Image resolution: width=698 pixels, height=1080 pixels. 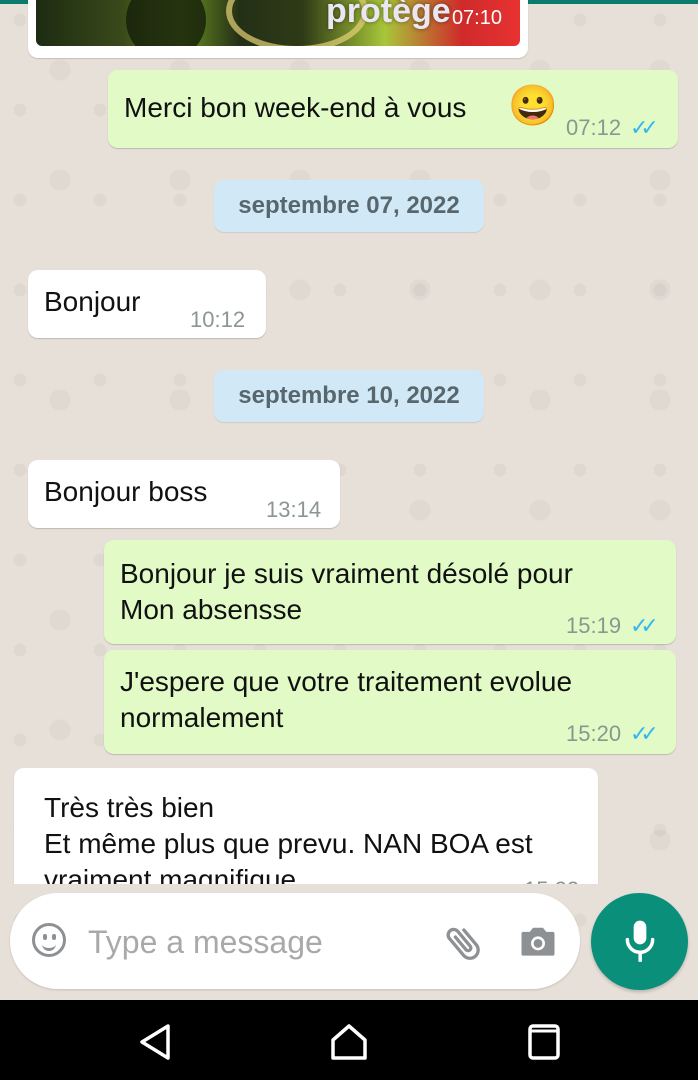 What do you see at coordinates (388, 15) in the screenshot?
I see `image-caption-text: protège` at bounding box center [388, 15].